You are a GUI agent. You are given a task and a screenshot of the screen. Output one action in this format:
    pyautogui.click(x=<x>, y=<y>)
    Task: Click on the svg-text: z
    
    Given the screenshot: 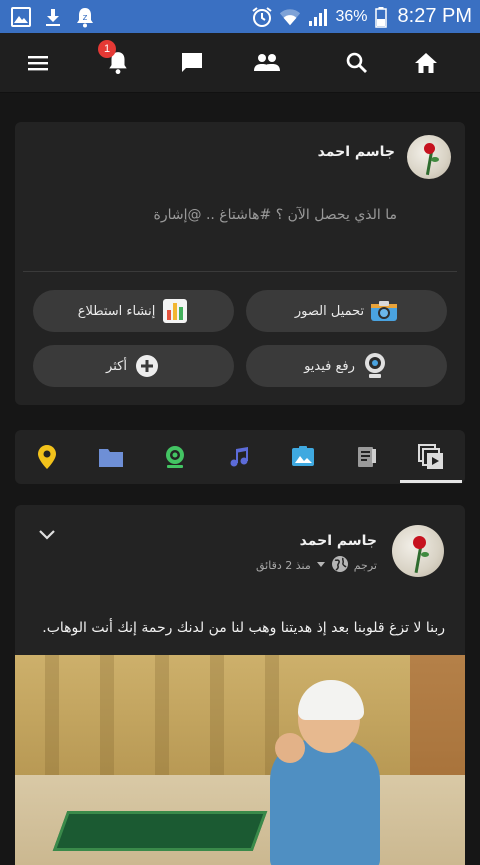 What is the action you would take?
    pyautogui.click(x=85, y=18)
    